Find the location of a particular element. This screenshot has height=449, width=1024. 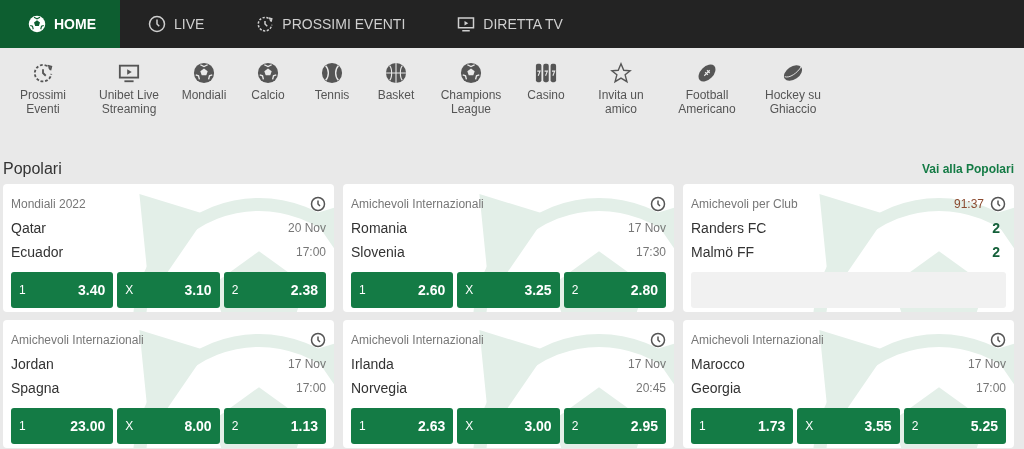

sport-link: Hockey su Ghiaccio is located at coordinates (793, 89).